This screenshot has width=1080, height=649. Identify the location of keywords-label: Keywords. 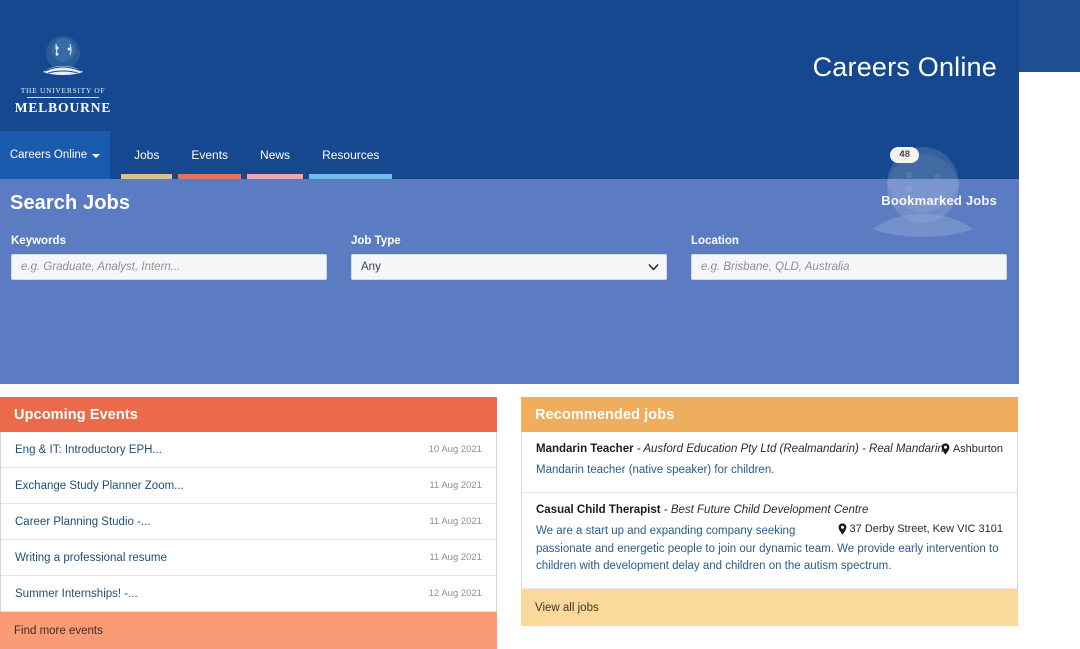
(38, 241).